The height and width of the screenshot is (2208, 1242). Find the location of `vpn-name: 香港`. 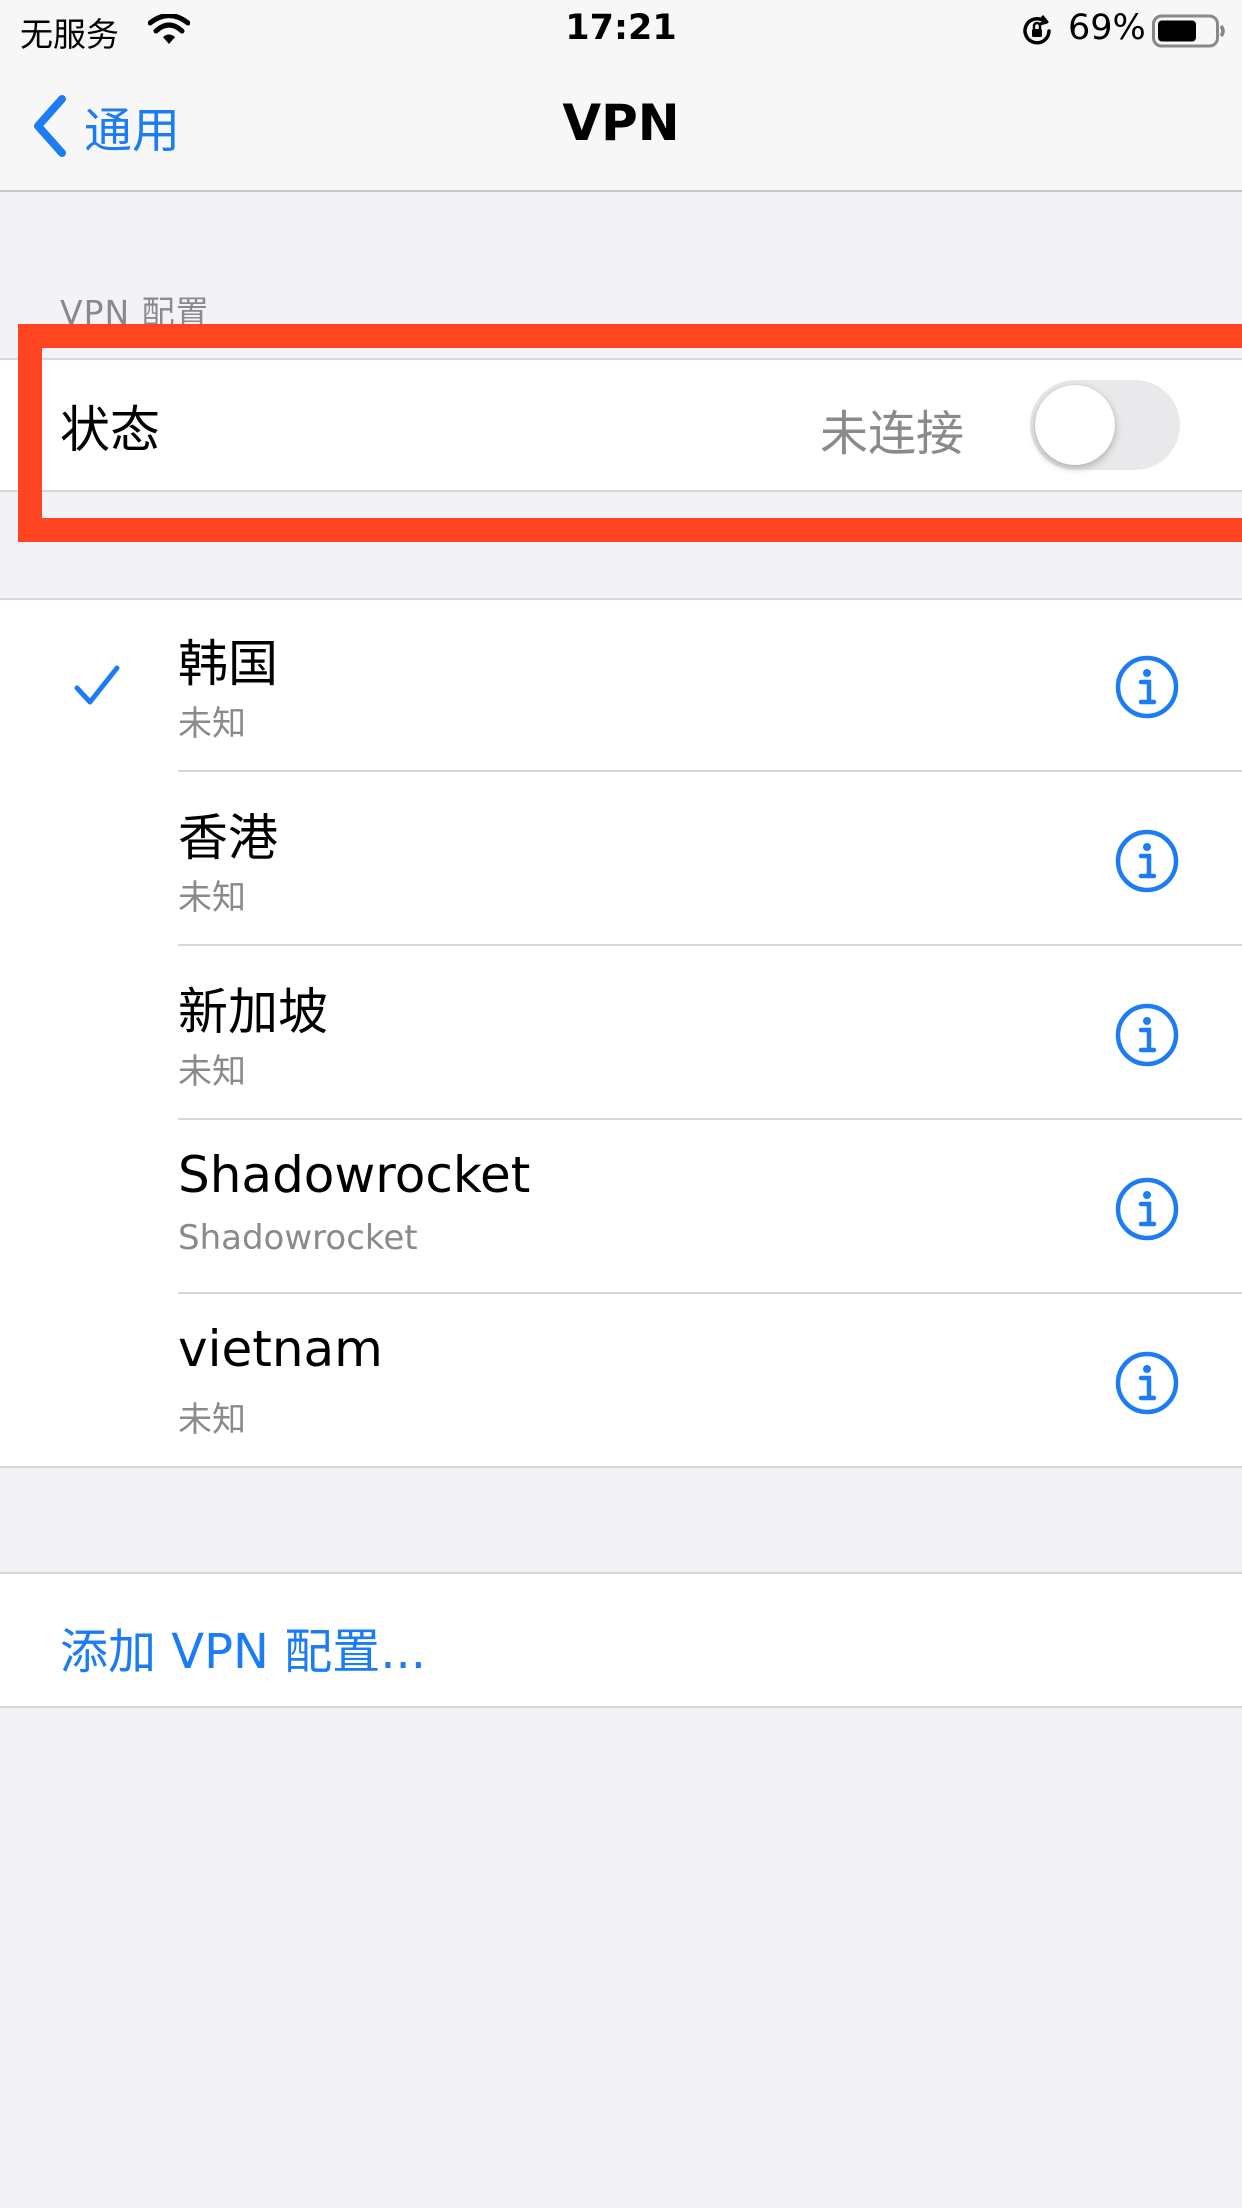

vpn-name: 香港 is located at coordinates (228, 838).